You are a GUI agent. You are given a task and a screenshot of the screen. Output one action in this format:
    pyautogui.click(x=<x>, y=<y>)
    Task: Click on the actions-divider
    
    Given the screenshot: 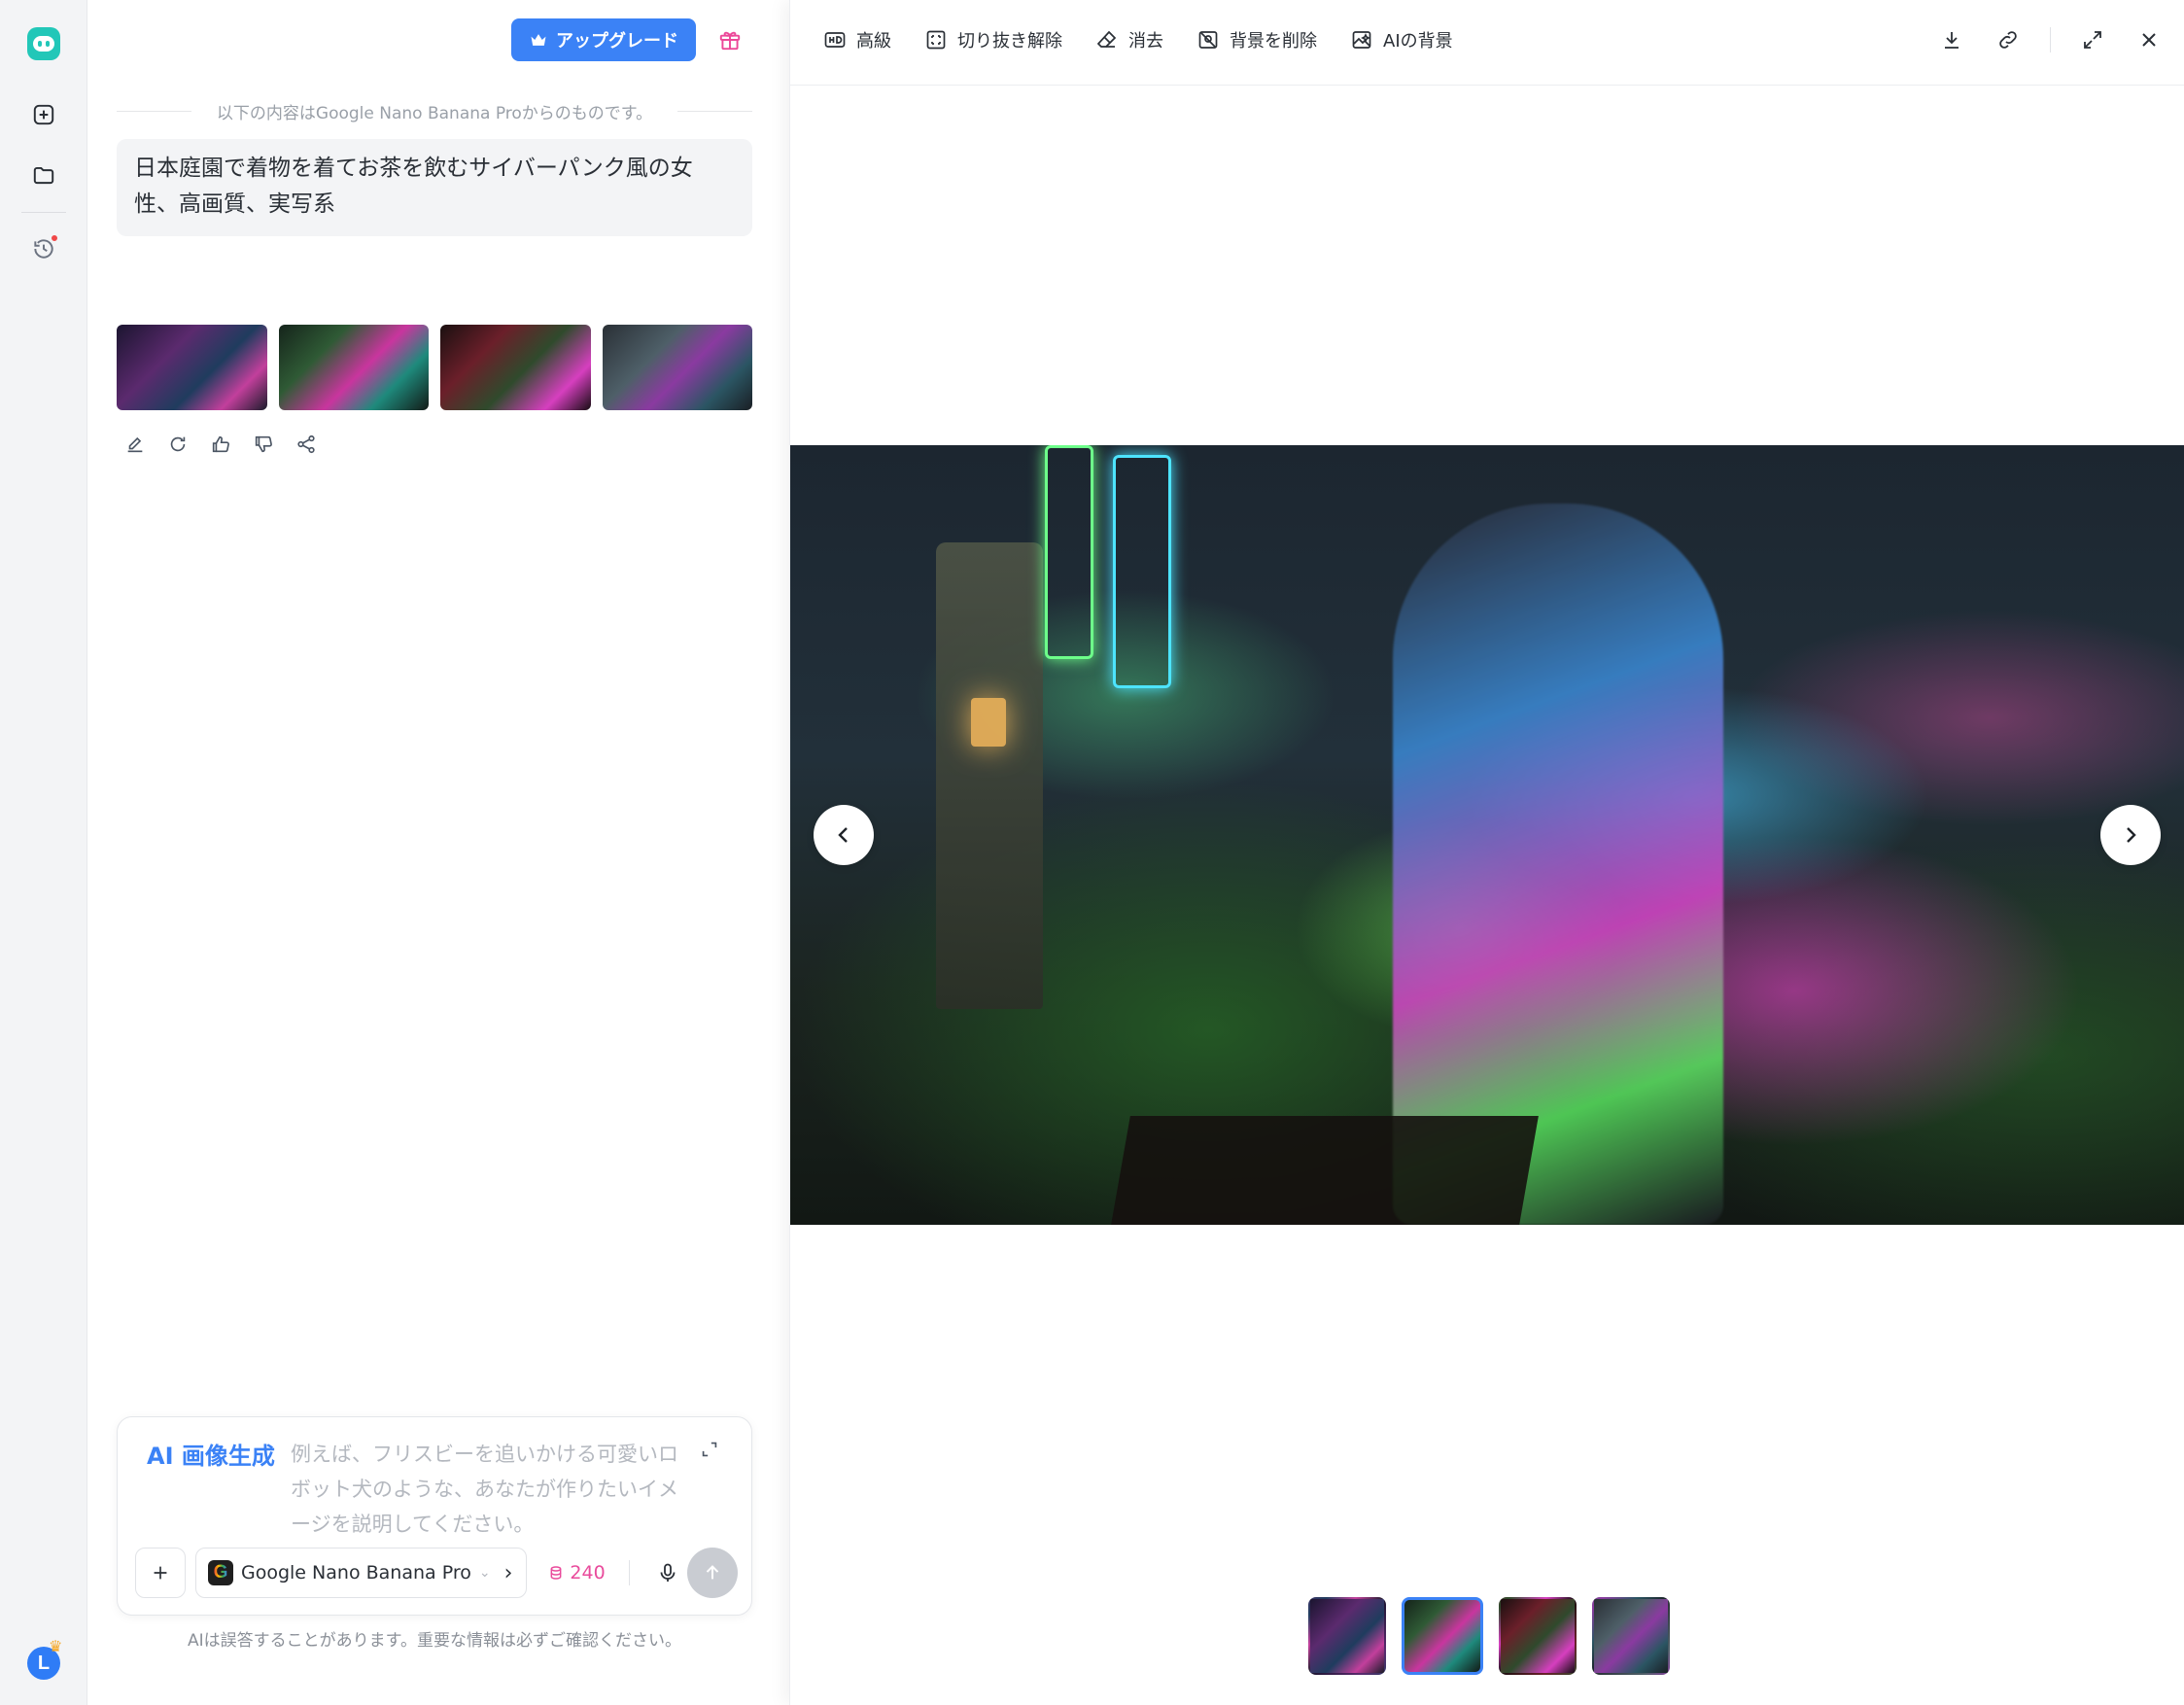 What is the action you would take?
    pyautogui.click(x=2050, y=40)
    